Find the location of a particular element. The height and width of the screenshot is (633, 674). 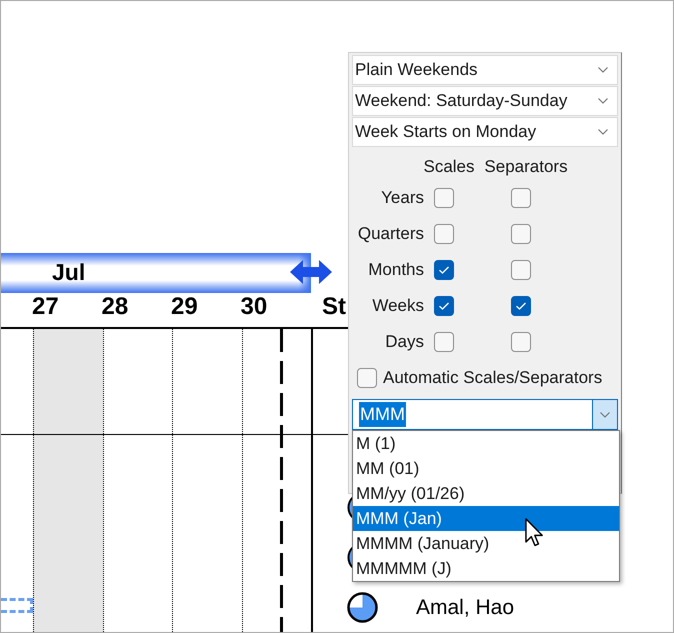

resource-name: Amal, Hao is located at coordinates (465, 607).